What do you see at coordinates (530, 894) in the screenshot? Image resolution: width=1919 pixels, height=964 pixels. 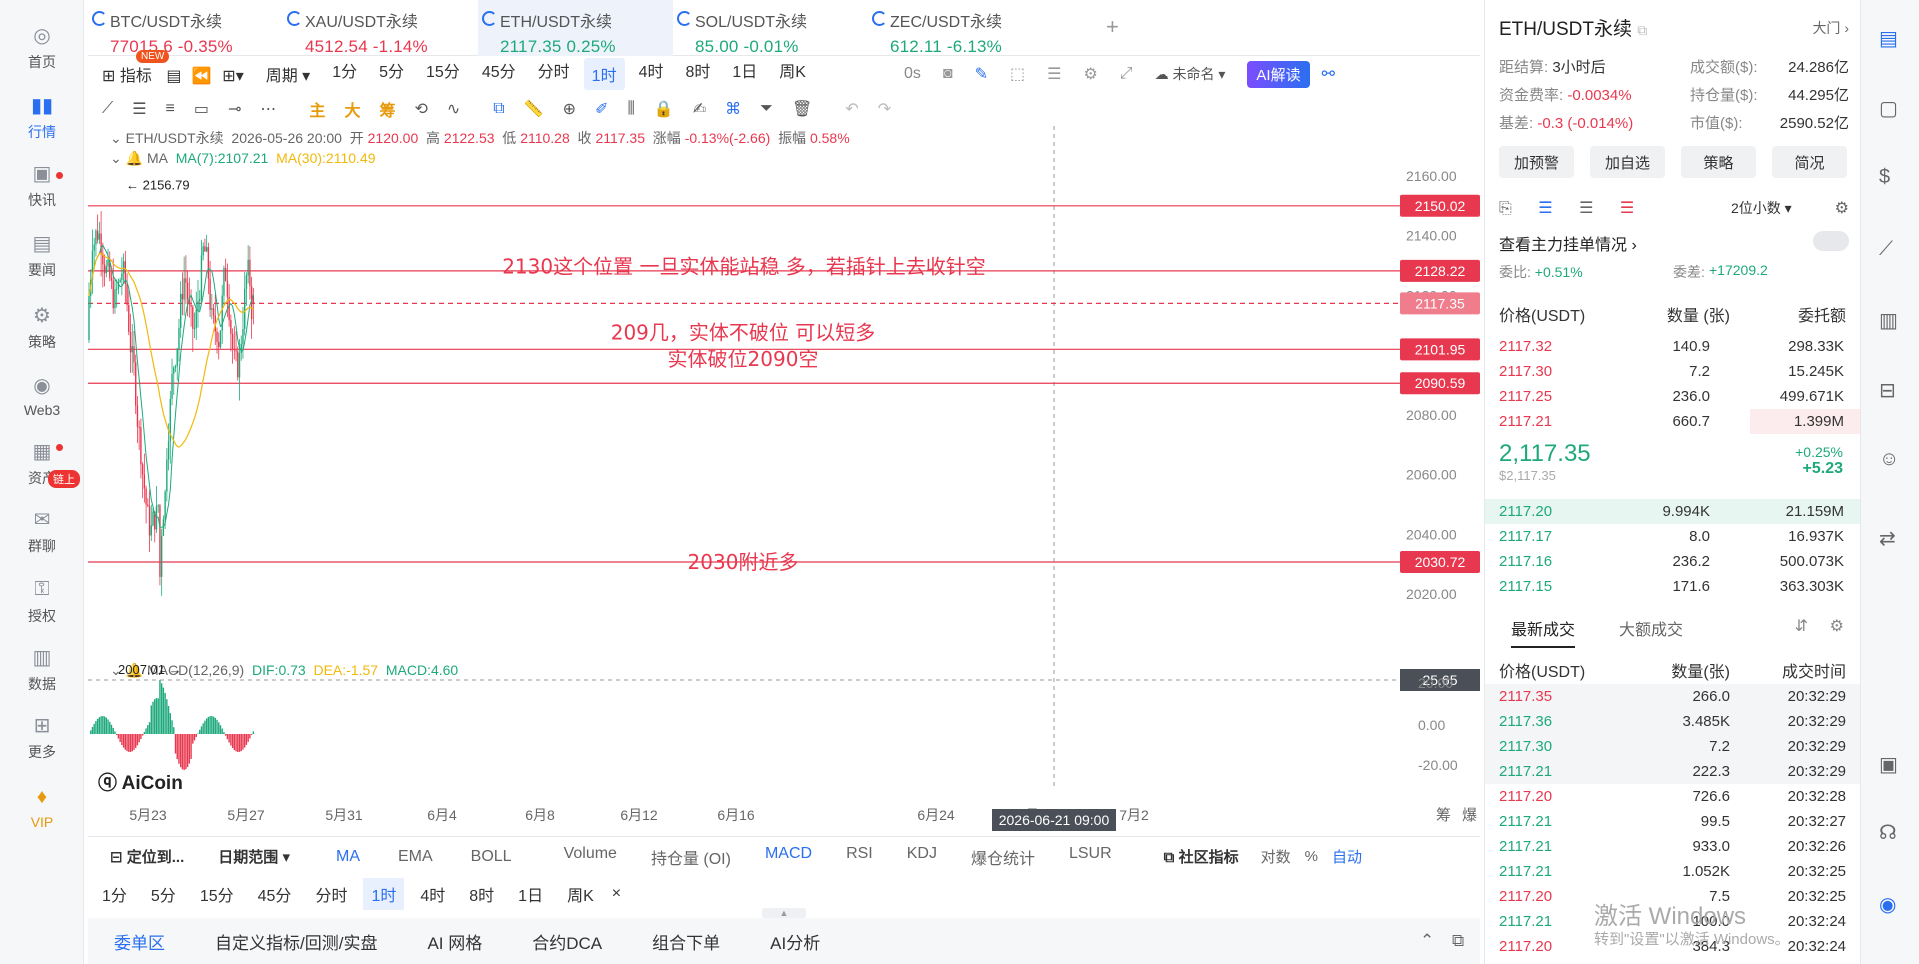 I see `quick-period-8: 1日` at bounding box center [530, 894].